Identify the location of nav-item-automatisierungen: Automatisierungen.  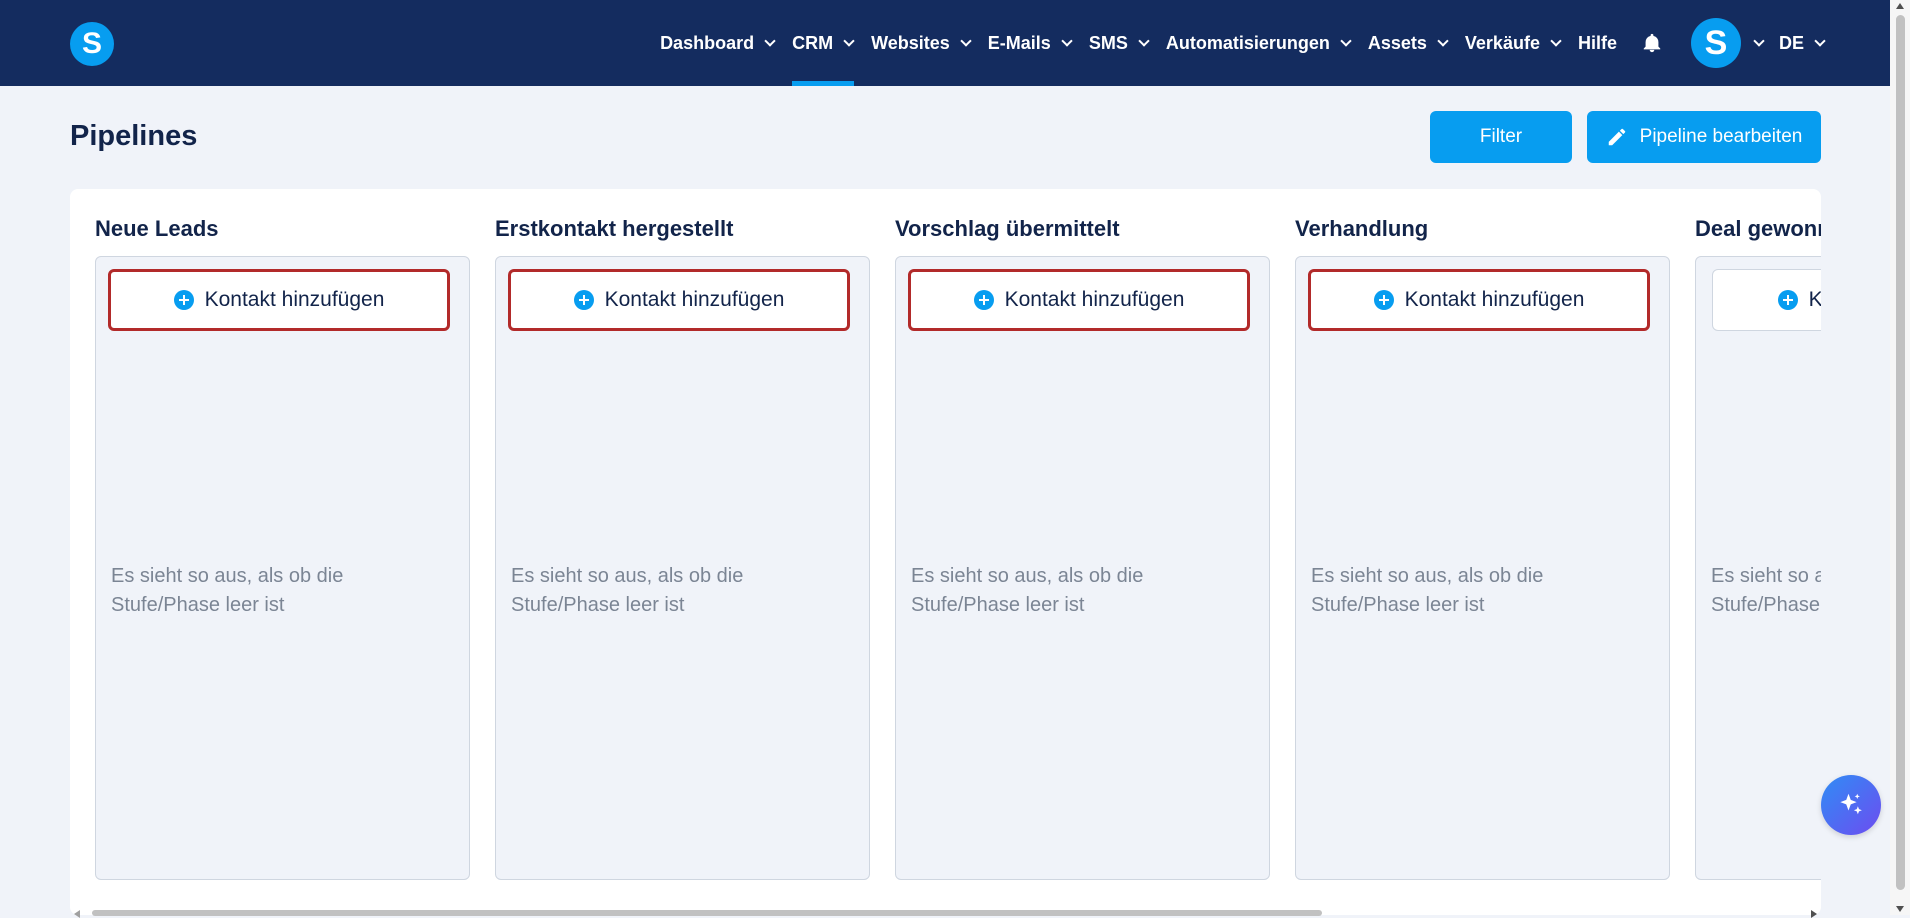
(1258, 43).